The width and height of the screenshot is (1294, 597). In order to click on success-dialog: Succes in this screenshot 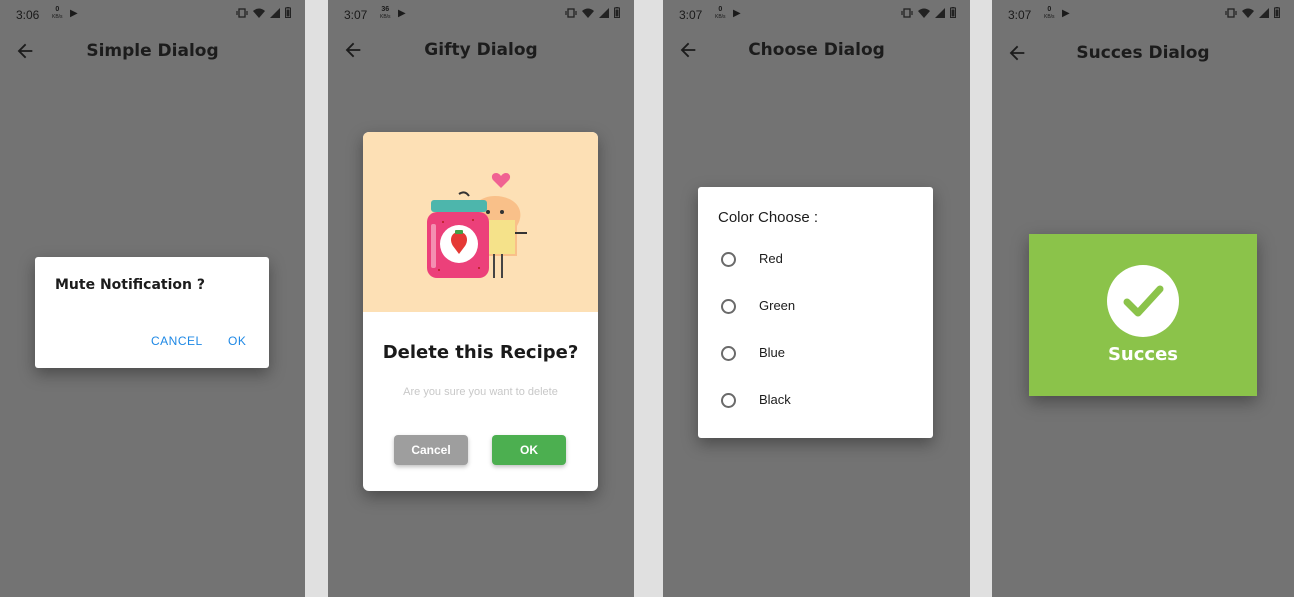, I will do `click(1143, 315)`.